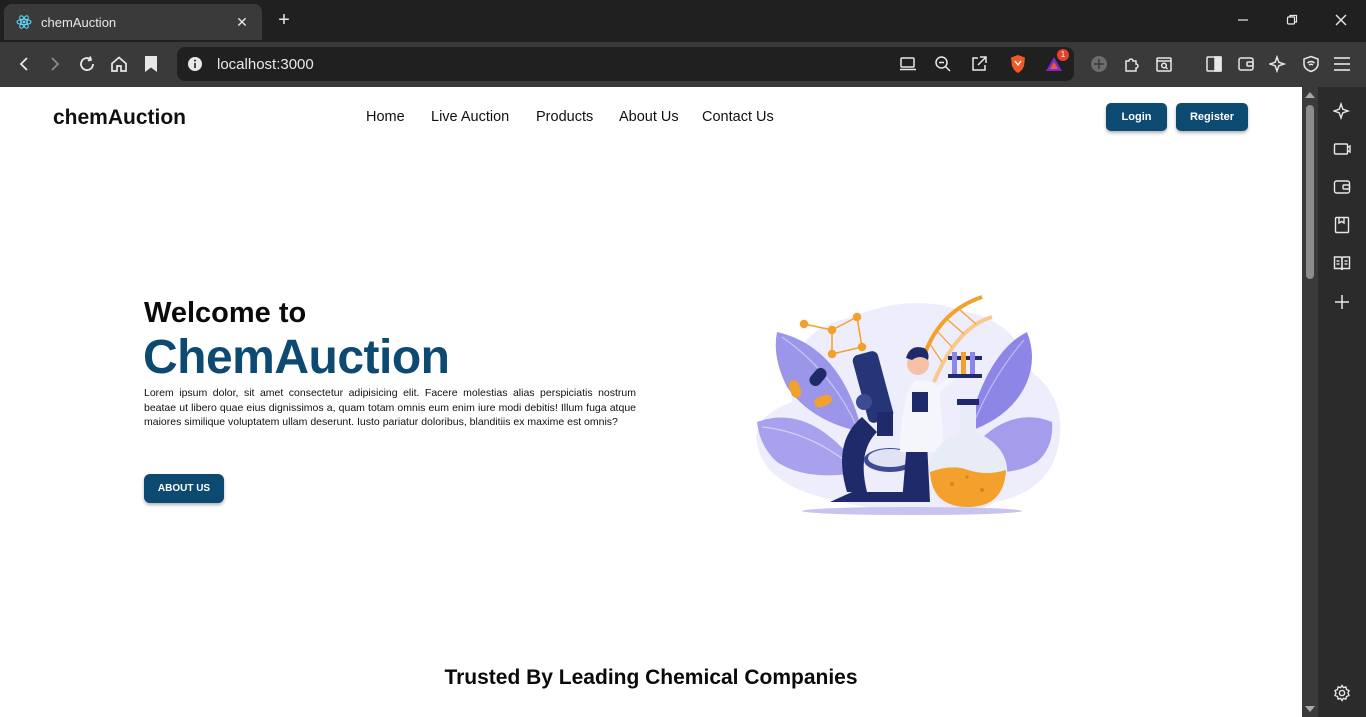 The height and width of the screenshot is (717, 1366). Describe the element at coordinates (738, 117) in the screenshot. I see `nav-contact-us: Contact Us` at that location.